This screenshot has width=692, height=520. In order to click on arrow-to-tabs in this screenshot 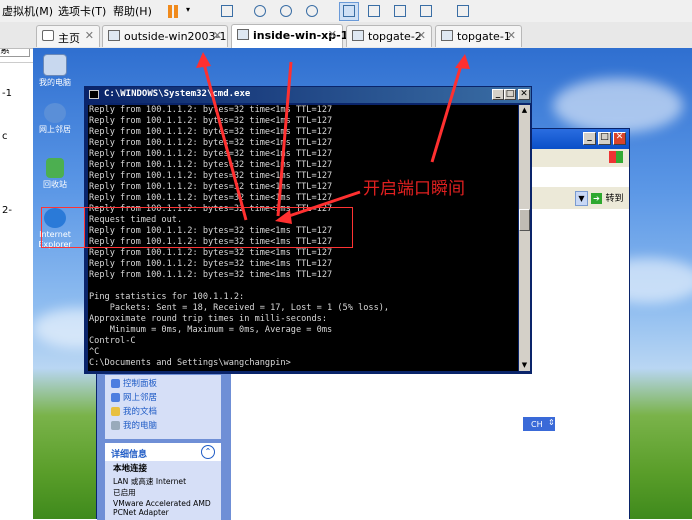, I will do `click(447, 112)`.